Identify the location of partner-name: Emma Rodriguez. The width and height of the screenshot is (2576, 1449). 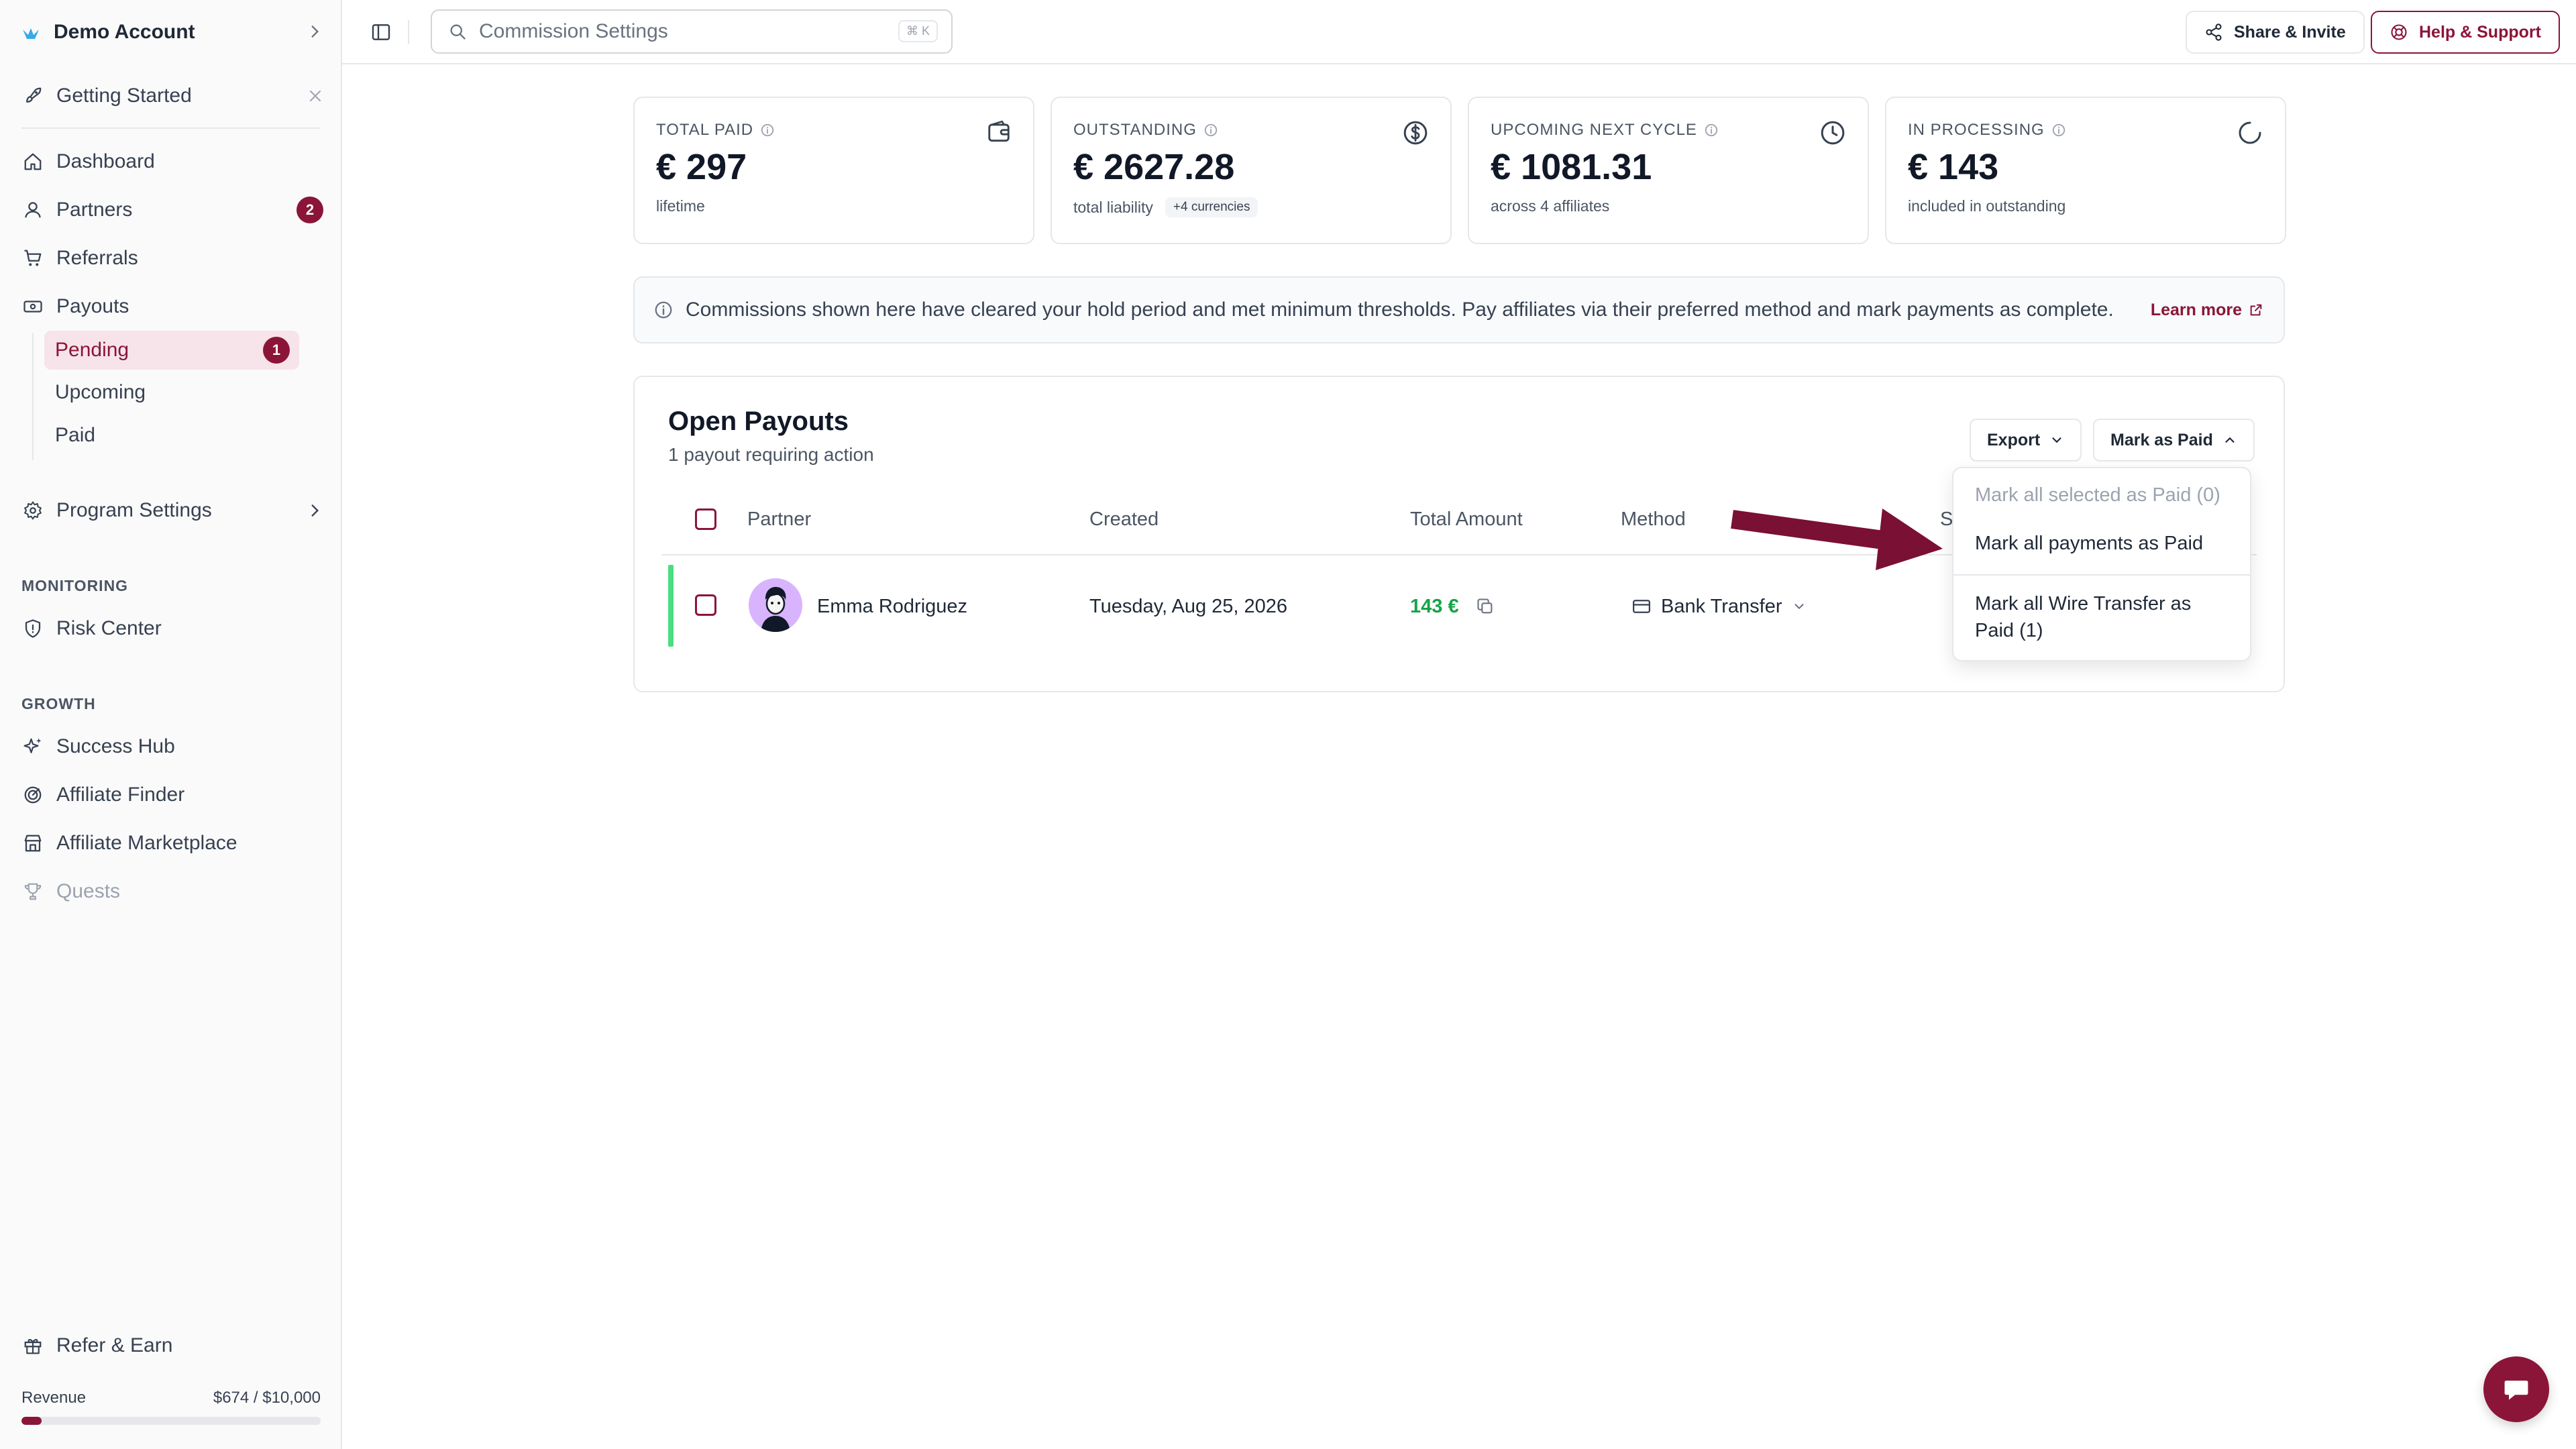
(892, 607).